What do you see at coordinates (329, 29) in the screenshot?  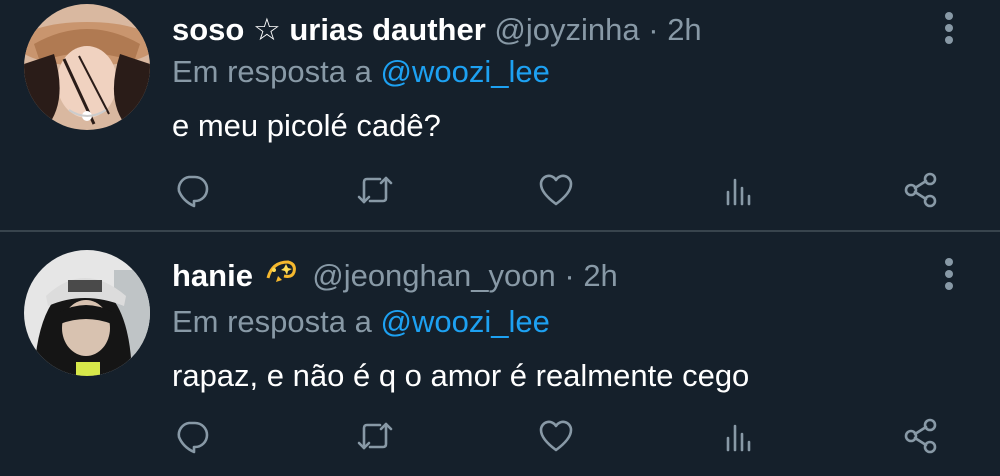 I see `display-name: soso ☆ urias dauther` at bounding box center [329, 29].